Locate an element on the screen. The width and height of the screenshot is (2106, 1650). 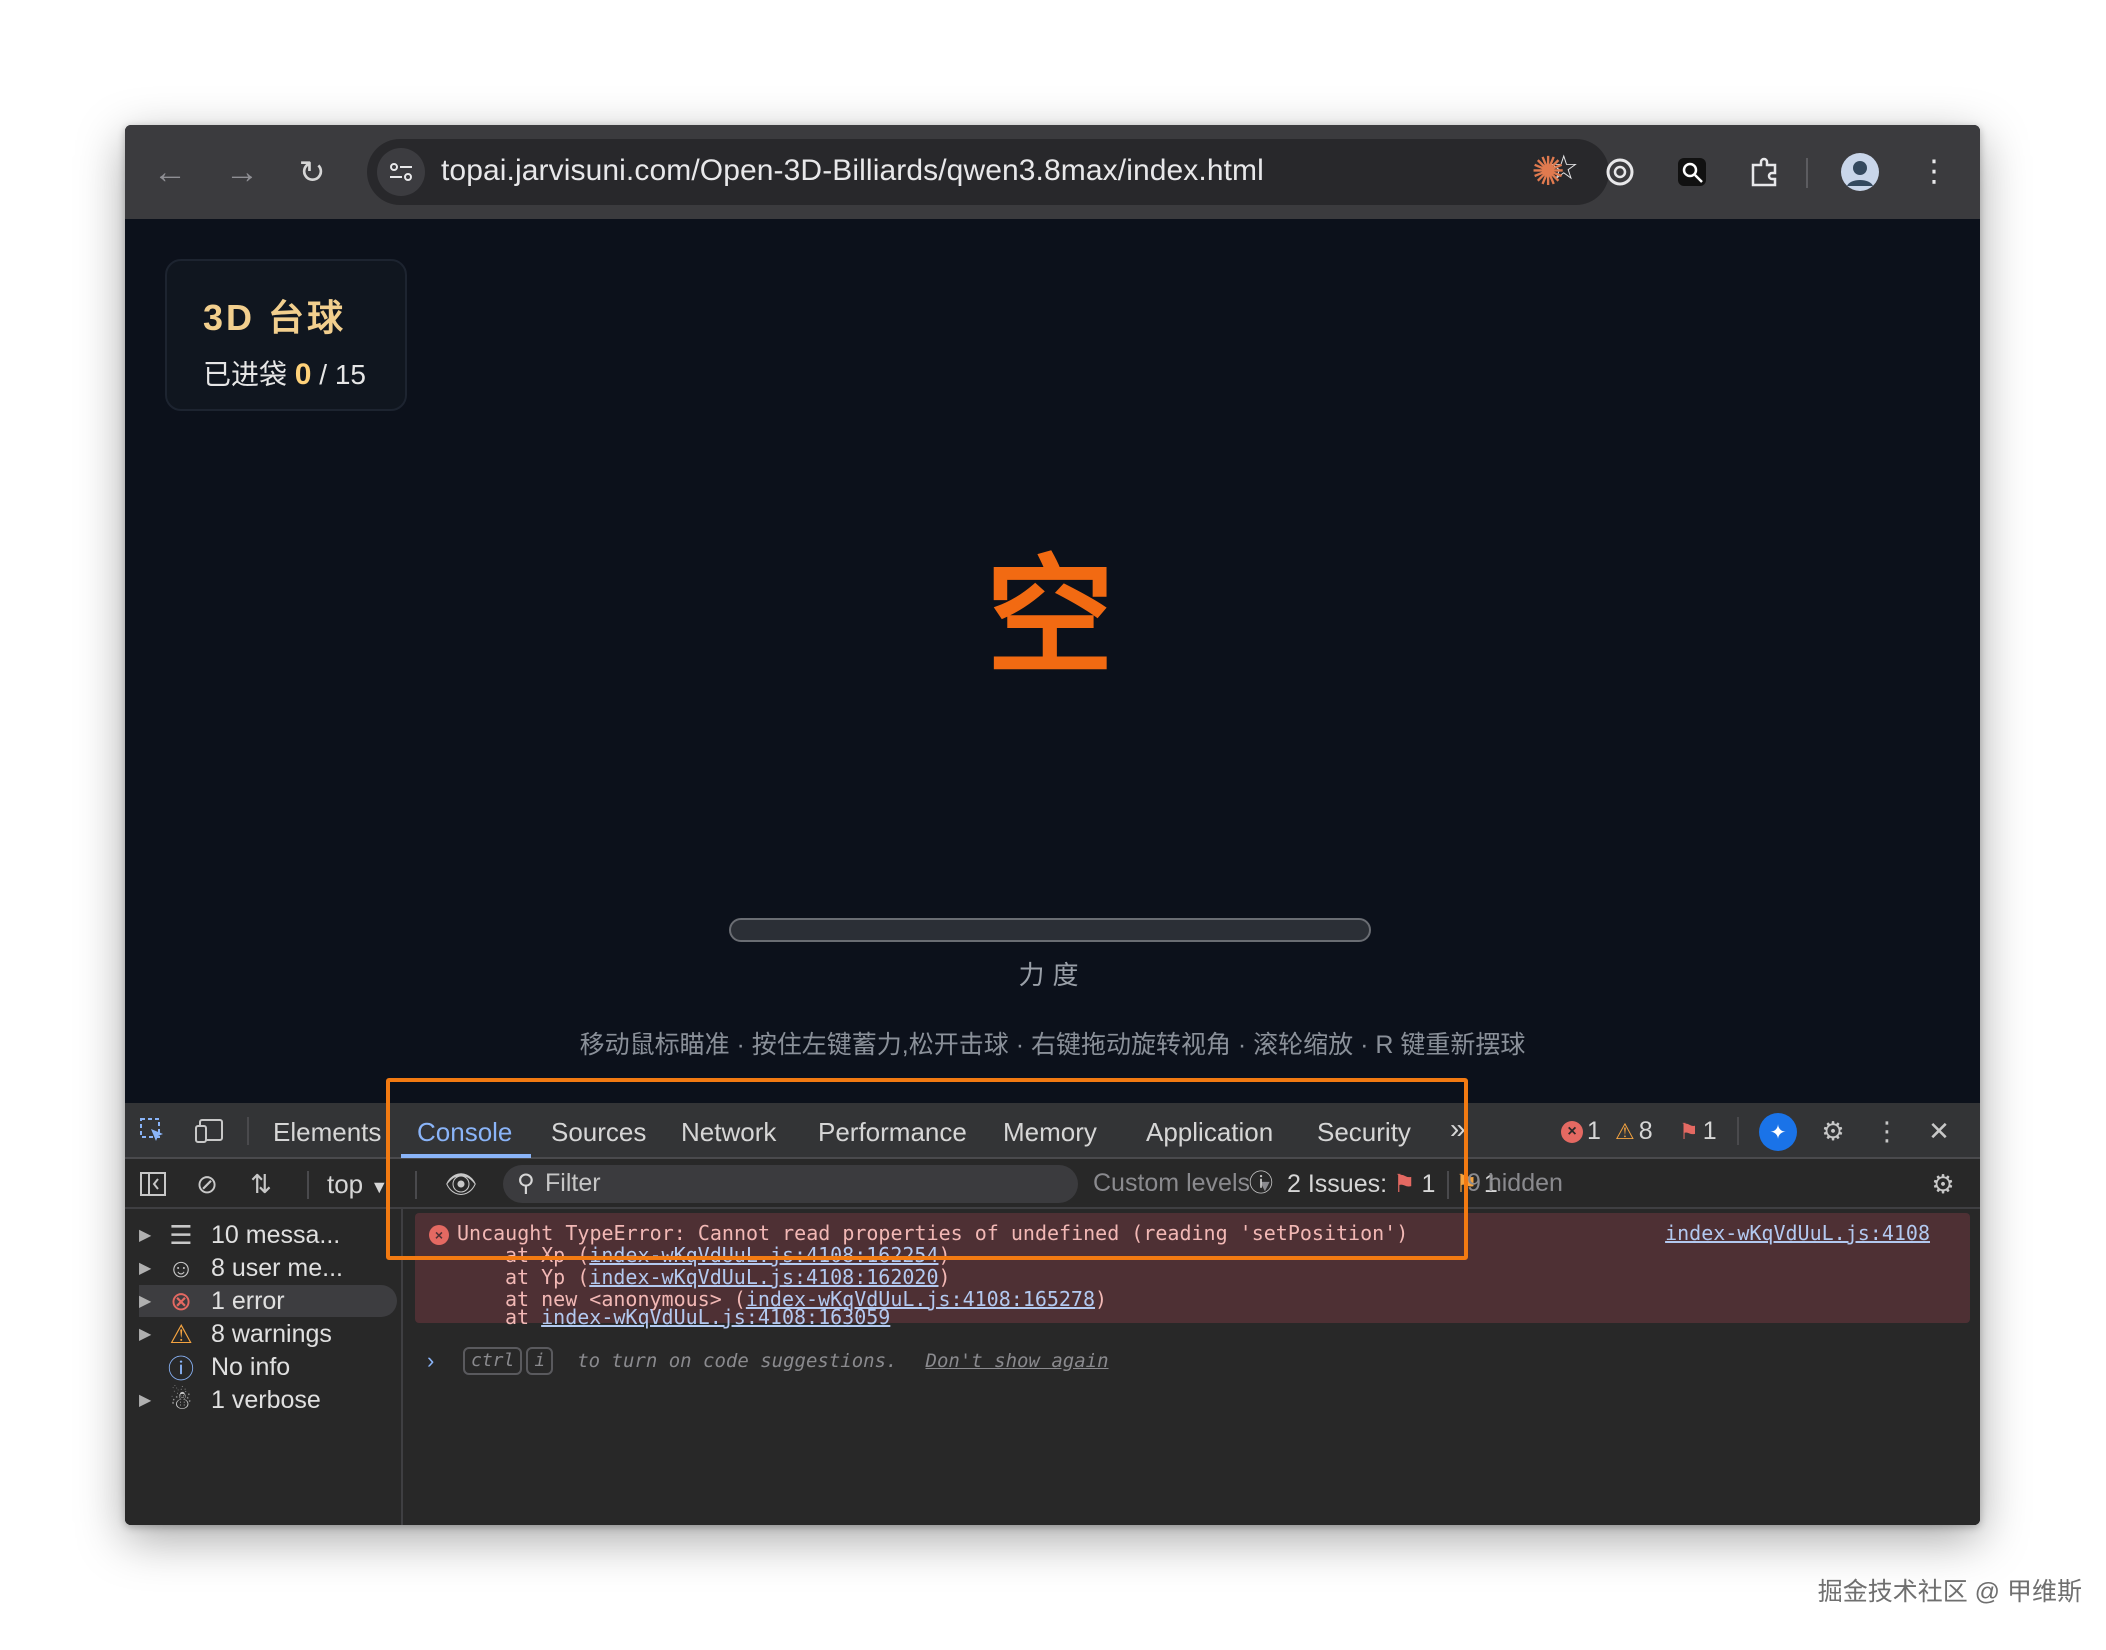
sidebar-item-label: 8 warnings is located at coordinates (271, 1333).